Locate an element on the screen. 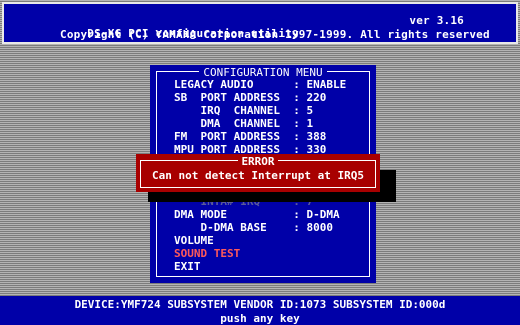  push-any-key-prompt: push any key is located at coordinates (260, 318).